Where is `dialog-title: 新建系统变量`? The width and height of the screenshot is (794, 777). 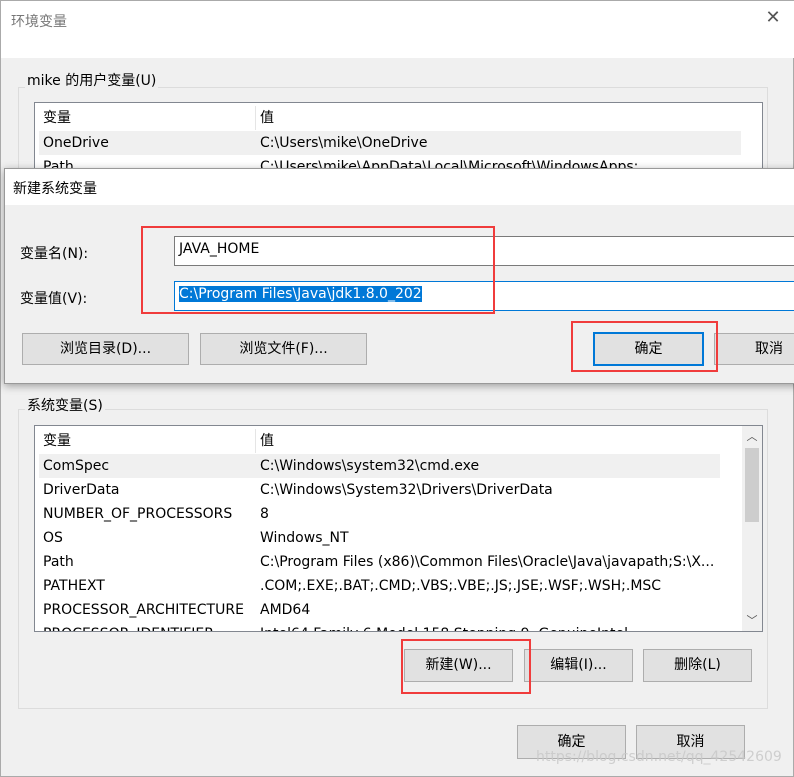
dialog-title: 新建系统变量 is located at coordinates (55, 189).